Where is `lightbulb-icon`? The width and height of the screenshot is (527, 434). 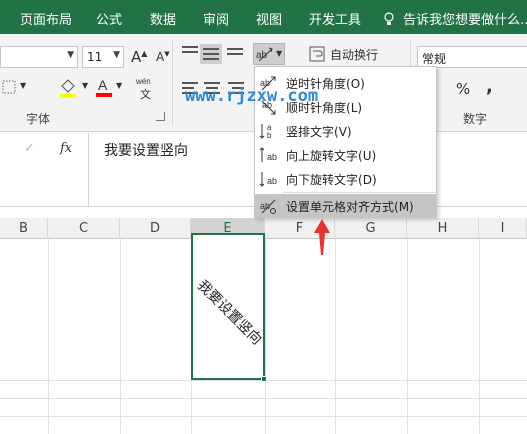 lightbulb-icon is located at coordinates (389, 18).